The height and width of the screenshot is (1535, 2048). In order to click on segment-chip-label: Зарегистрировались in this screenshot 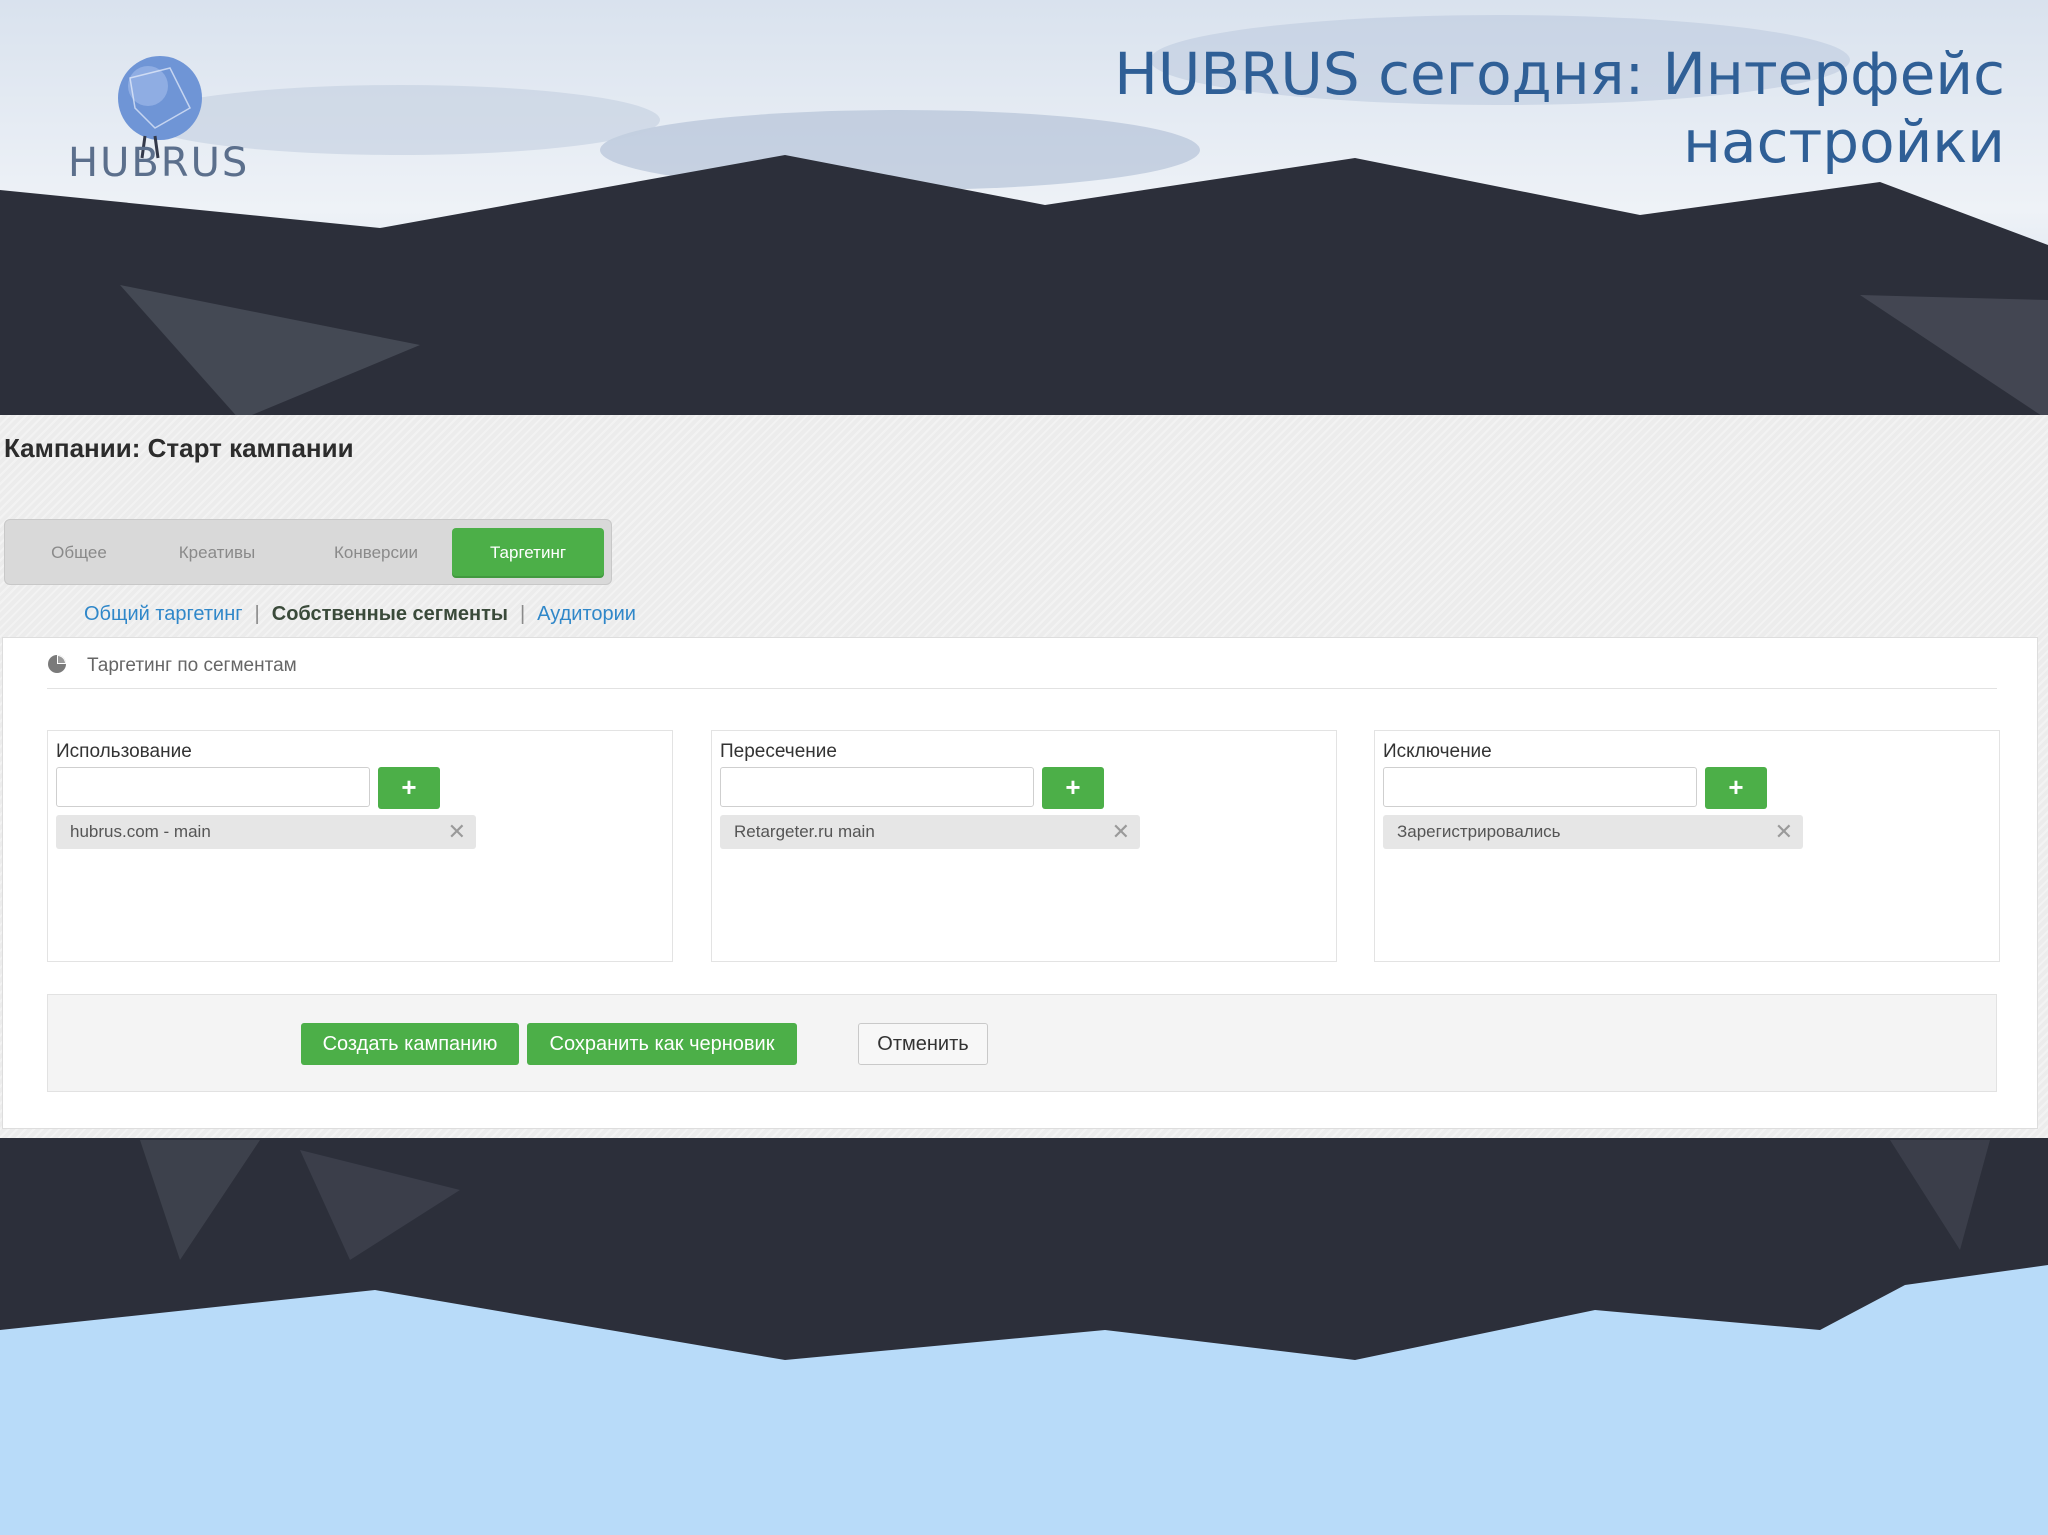, I will do `click(1479, 831)`.